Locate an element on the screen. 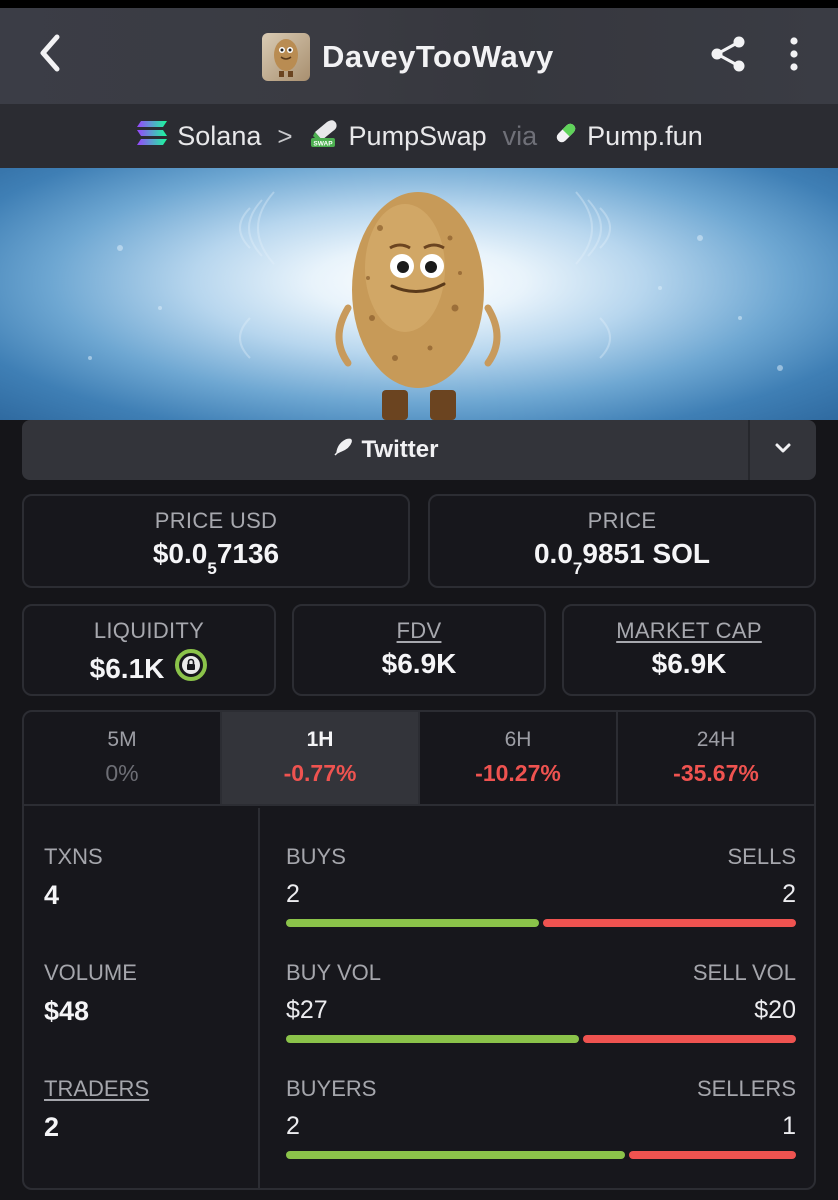 Image resolution: width=838 pixels, height=1200 pixels. buyers-label: BUYERS is located at coordinates (331, 1088).